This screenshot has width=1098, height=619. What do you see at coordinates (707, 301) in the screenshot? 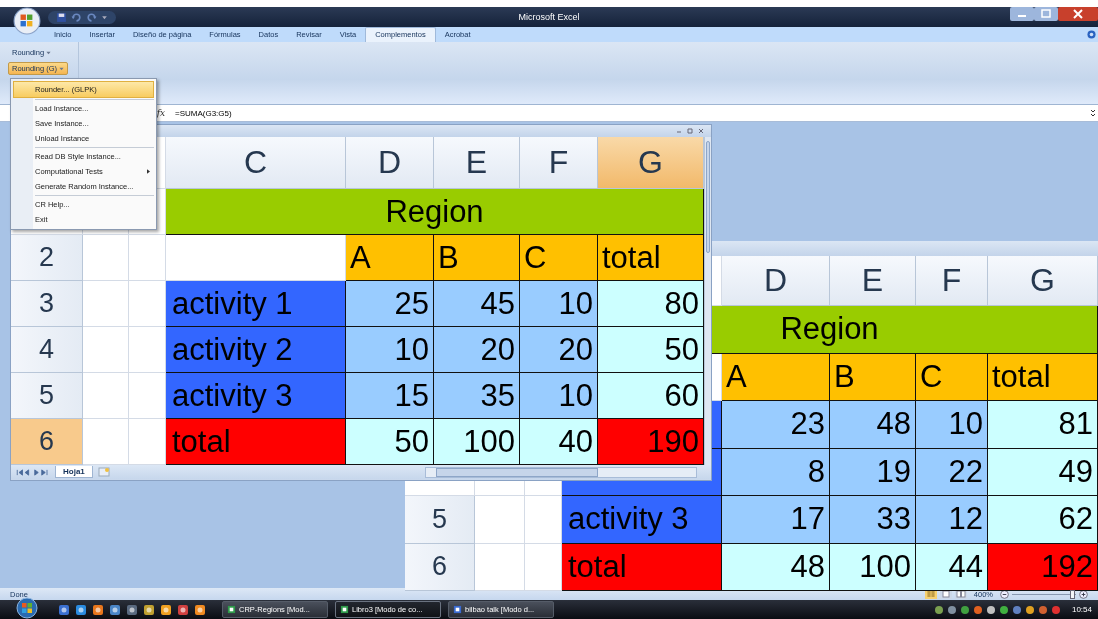
I see `vertical-scrollbar` at bounding box center [707, 301].